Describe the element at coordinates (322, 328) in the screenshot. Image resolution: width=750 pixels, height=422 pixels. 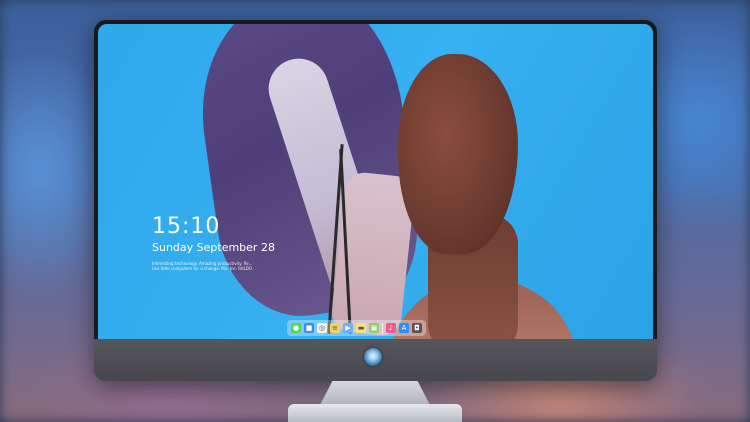
I see `safari-icon: ◎` at that location.